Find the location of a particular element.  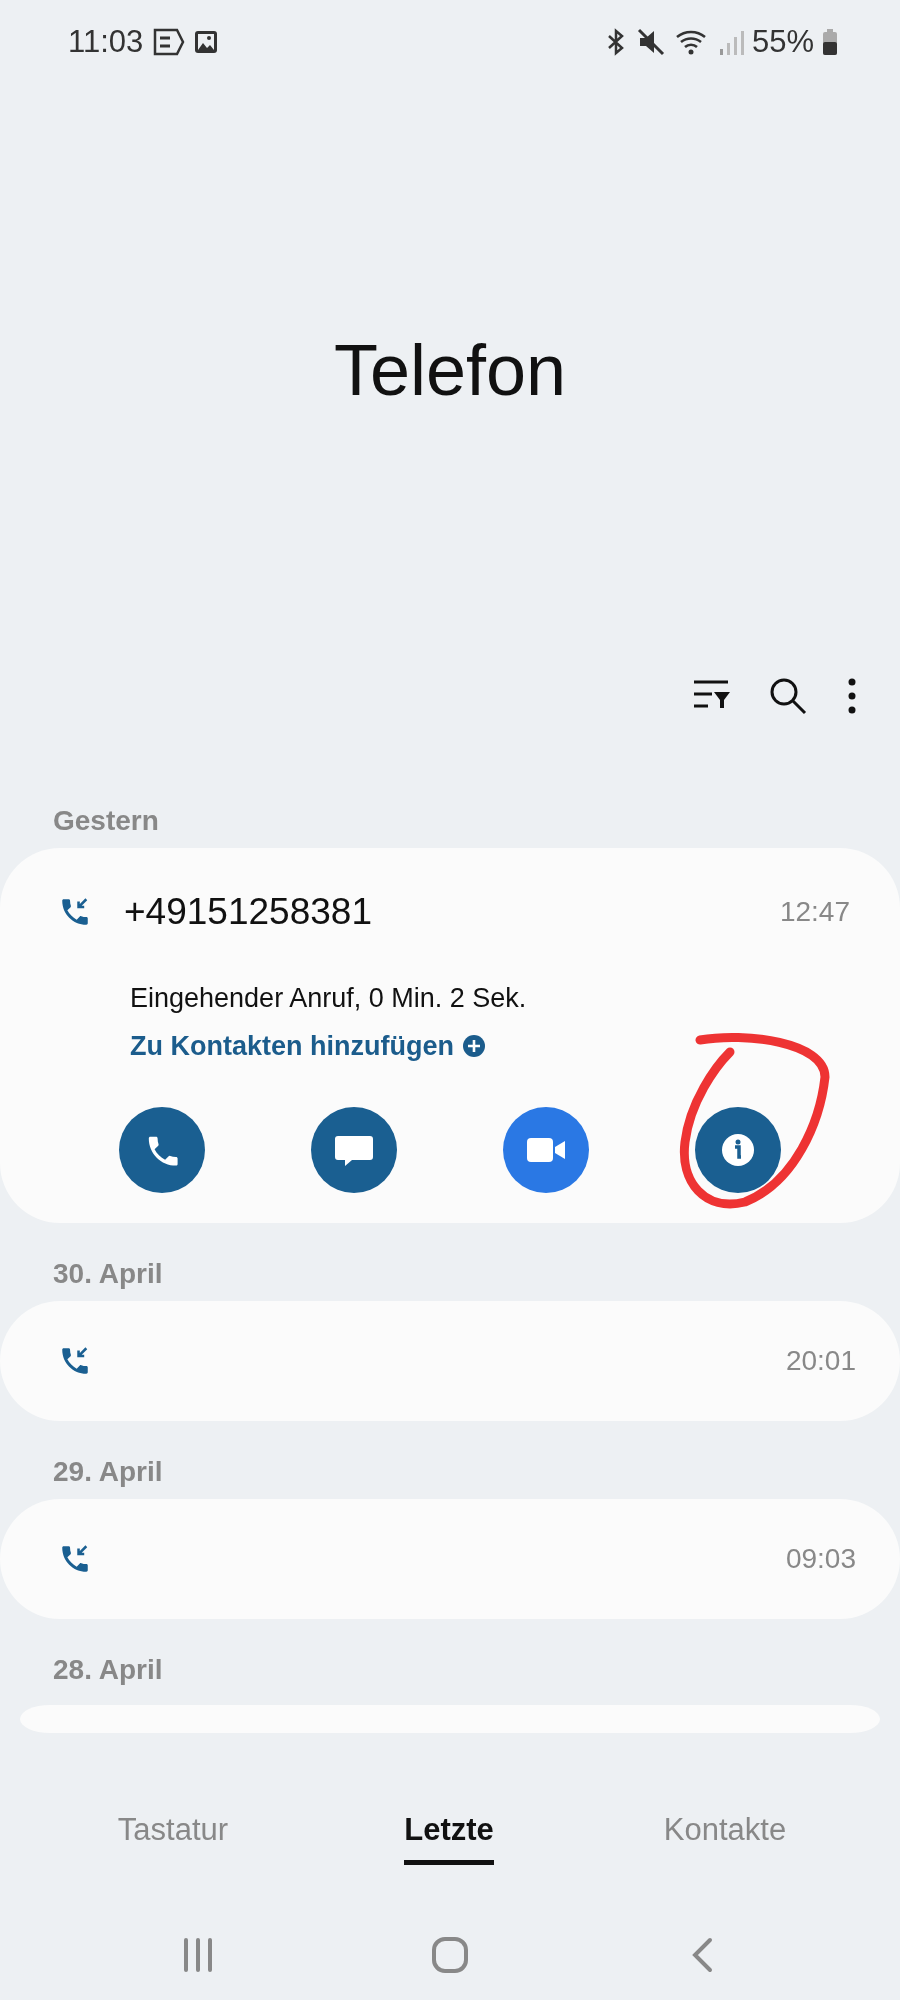

badge-icon is located at coordinates (168, 42).